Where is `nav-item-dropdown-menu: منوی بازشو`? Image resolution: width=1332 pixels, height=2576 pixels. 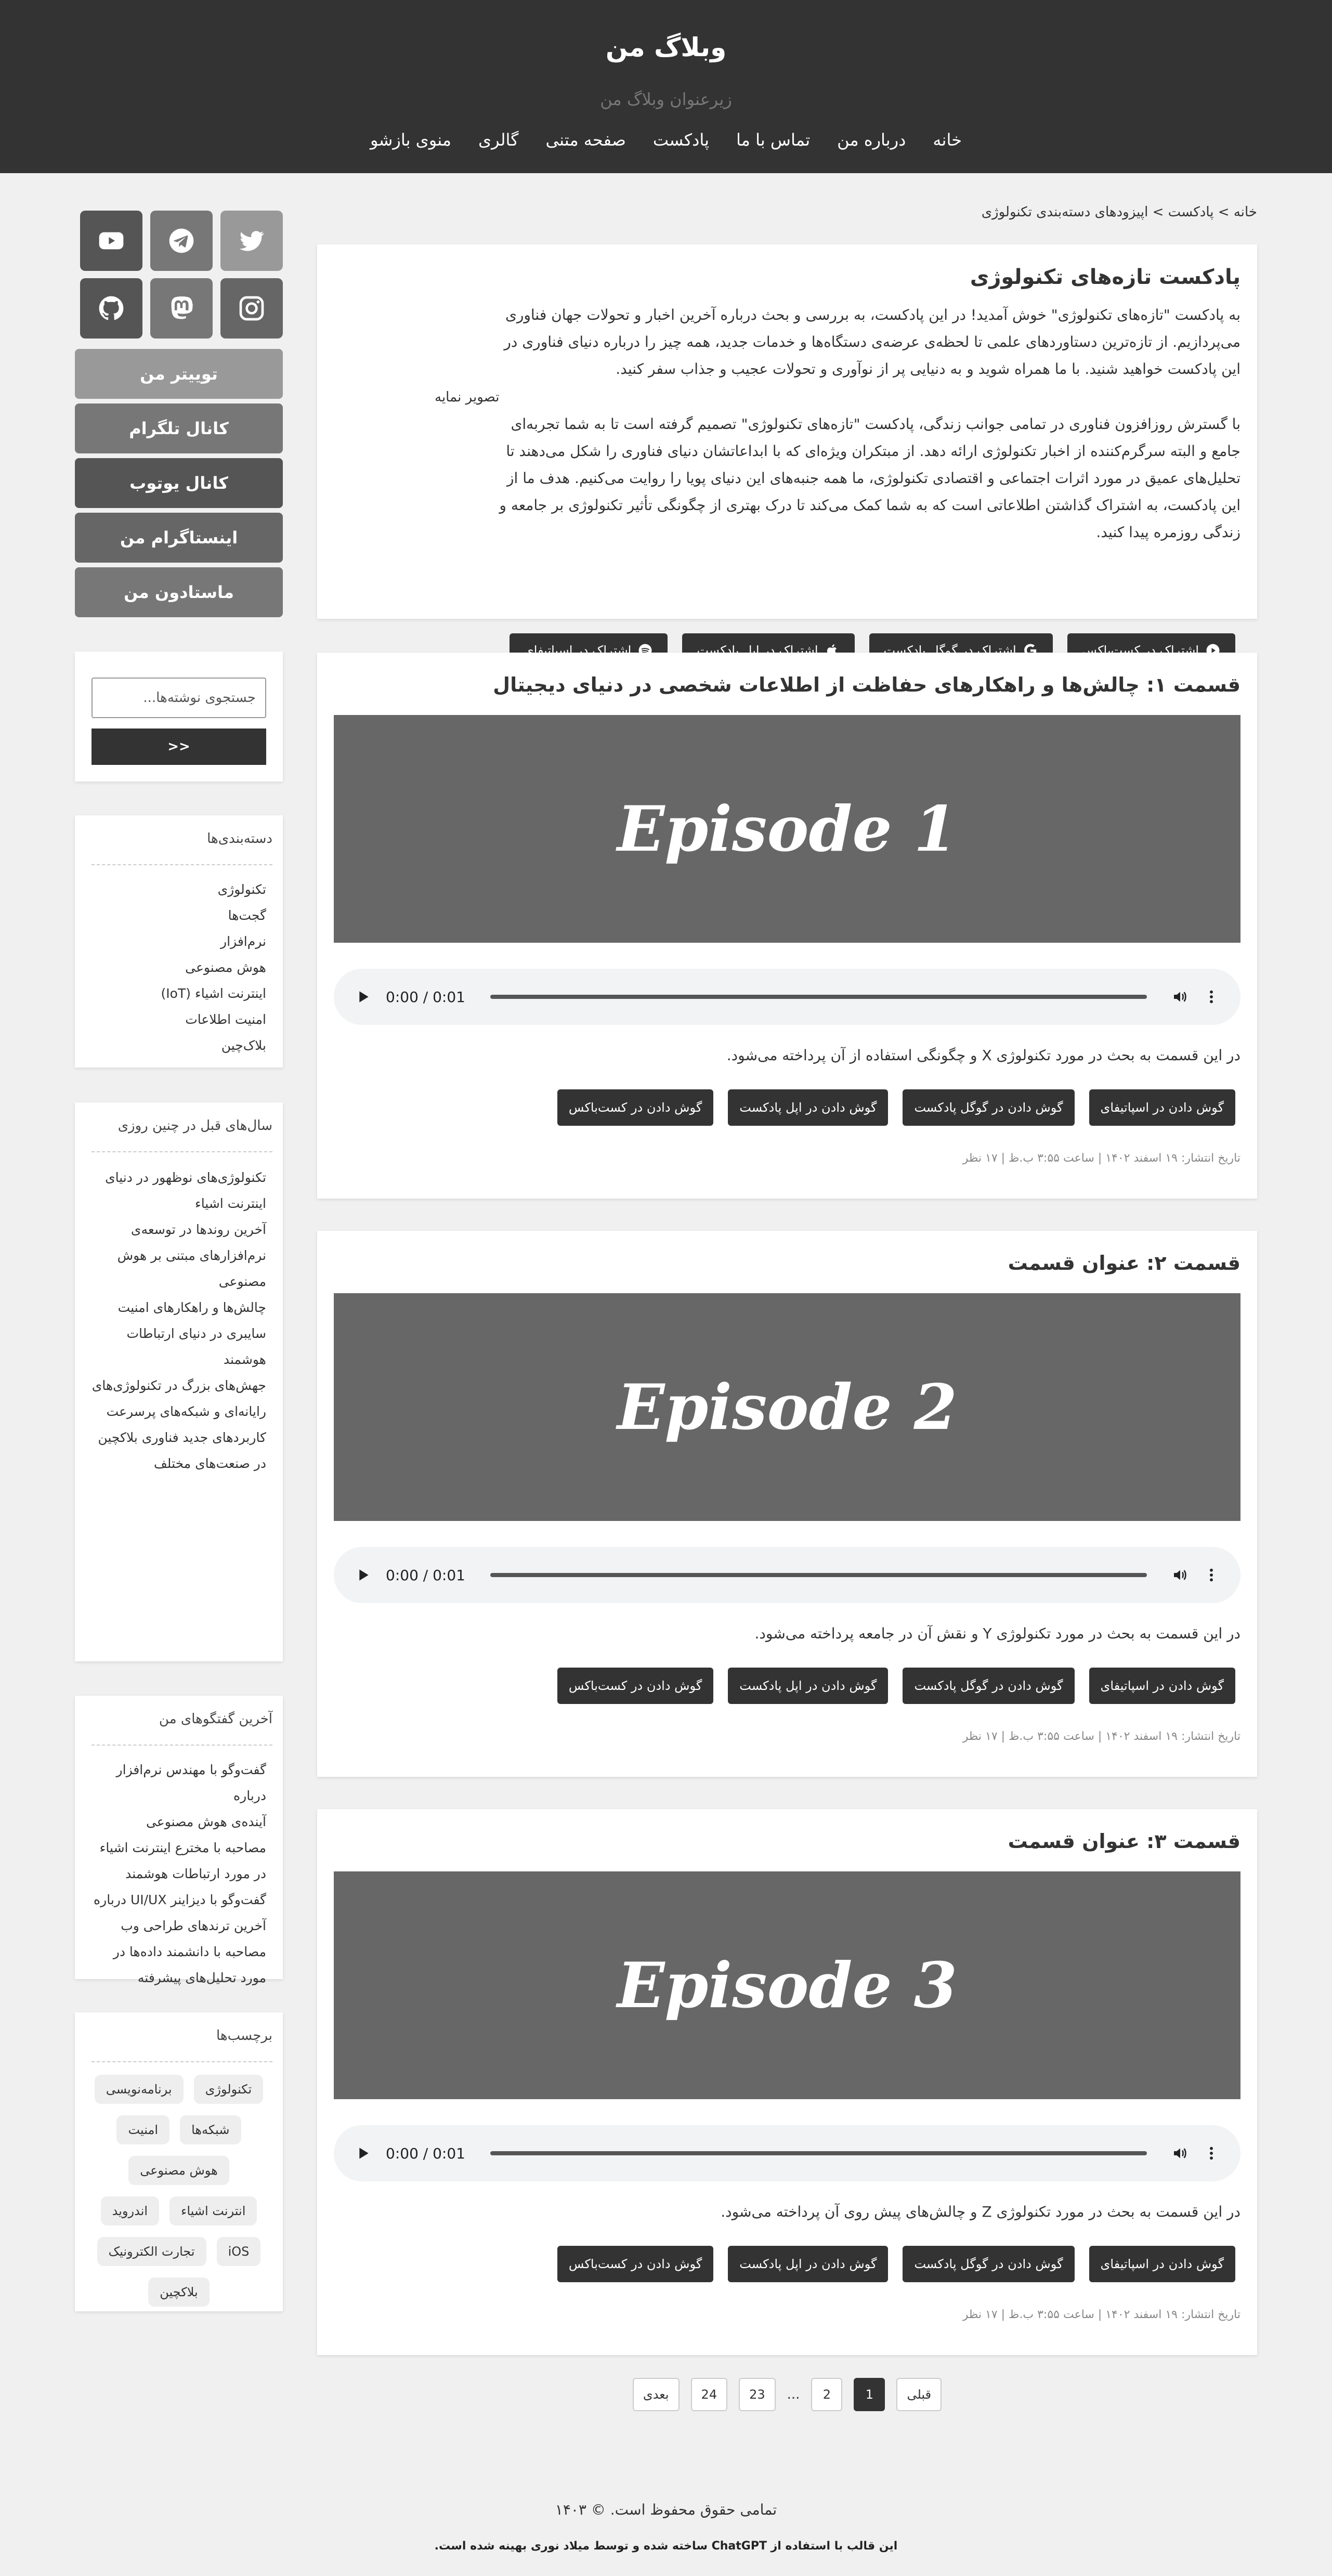 nav-item-dropdown-menu: منوی بازشو is located at coordinates (410, 140).